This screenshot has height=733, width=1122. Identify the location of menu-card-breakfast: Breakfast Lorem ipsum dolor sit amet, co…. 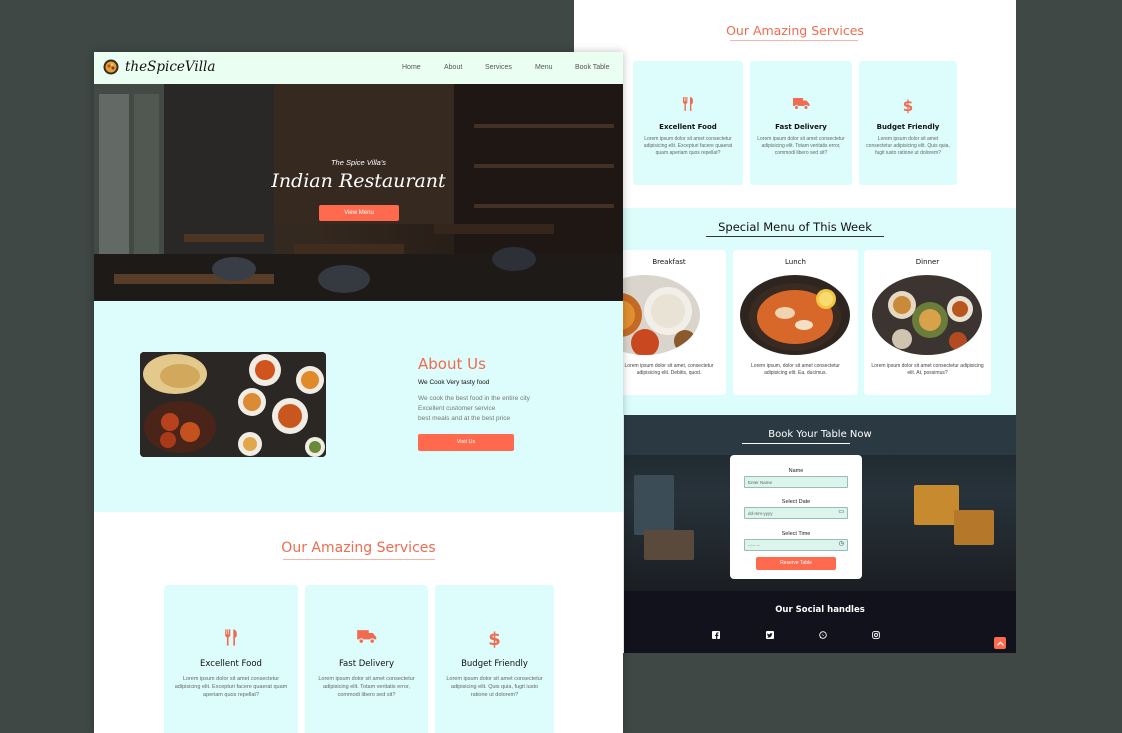
(669, 322).